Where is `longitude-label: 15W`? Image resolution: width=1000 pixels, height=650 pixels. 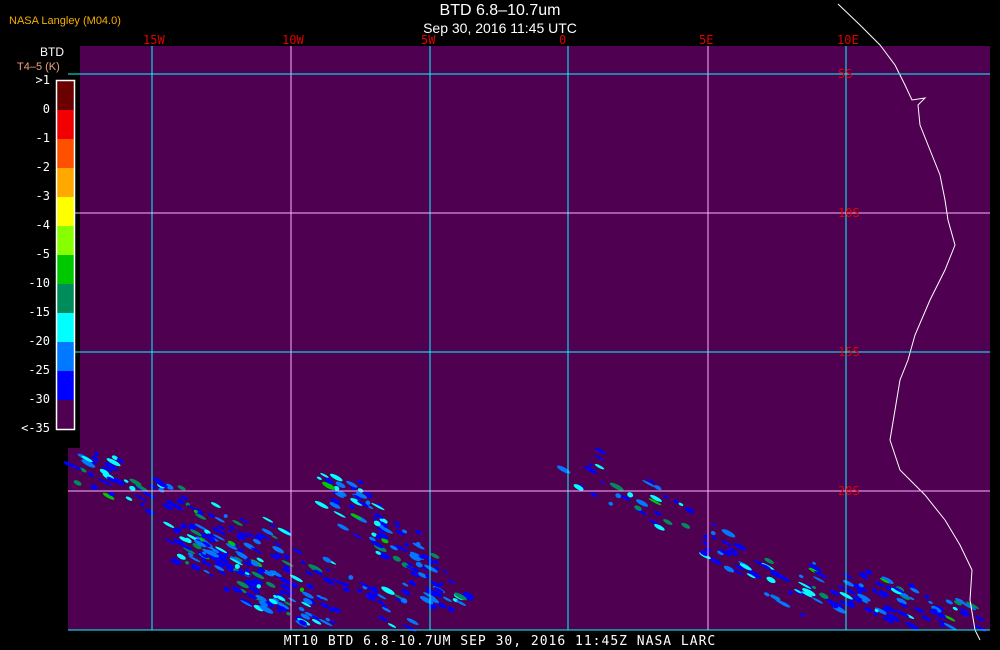 longitude-label: 15W is located at coordinates (154, 40).